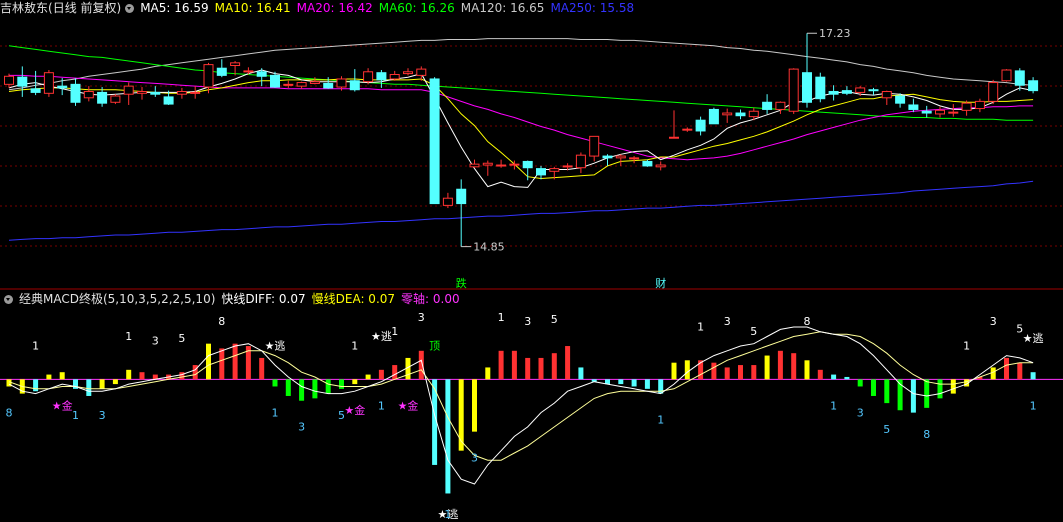 Image resolution: width=1063 pixels, height=522 pixels. What do you see at coordinates (886, 429) in the screenshot?
I see `macd-signal-label: 5` at bounding box center [886, 429].